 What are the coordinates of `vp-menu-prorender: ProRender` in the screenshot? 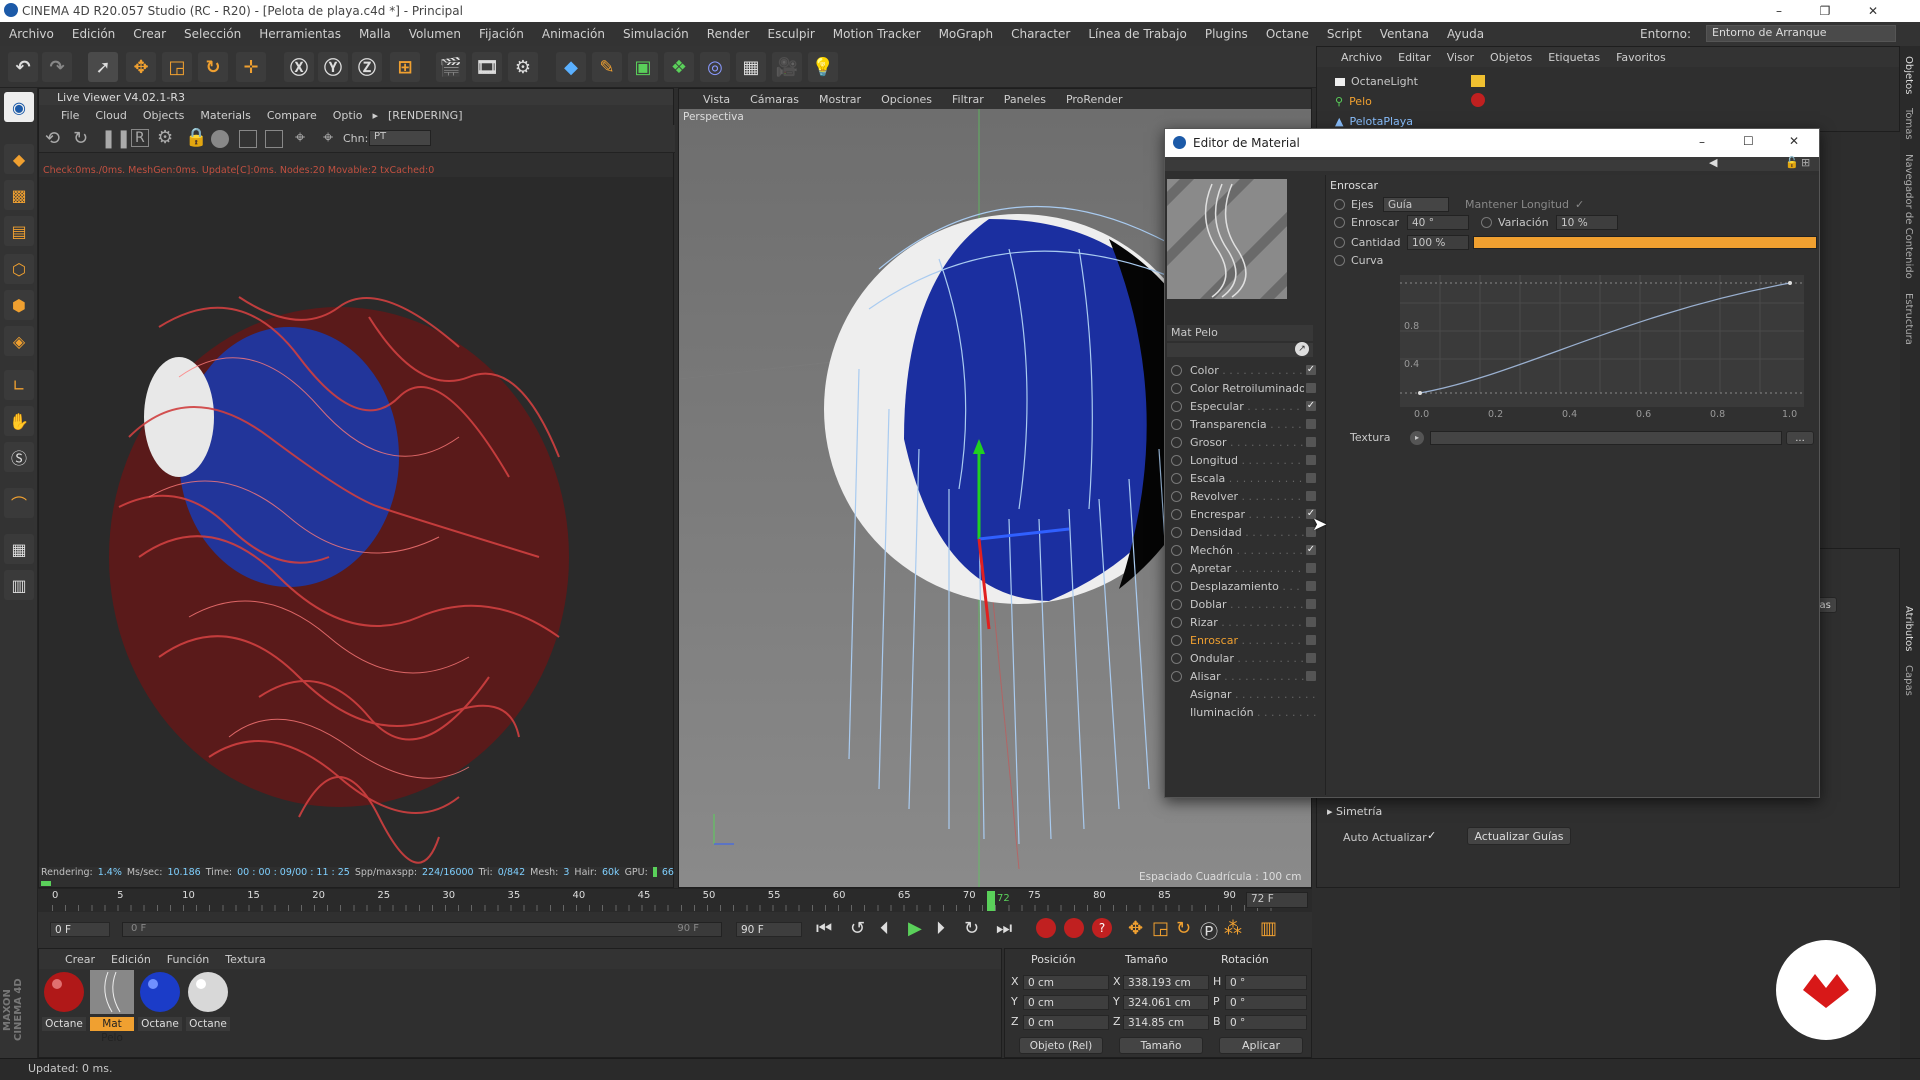 It's located at (1094, 99).